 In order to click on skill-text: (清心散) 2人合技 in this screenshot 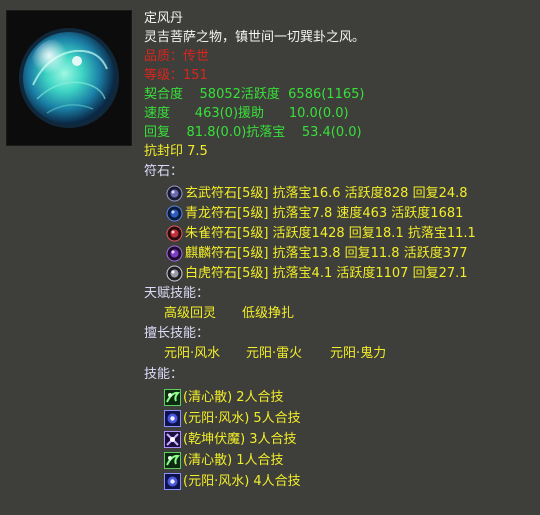, I will do `click(233, 397)`.